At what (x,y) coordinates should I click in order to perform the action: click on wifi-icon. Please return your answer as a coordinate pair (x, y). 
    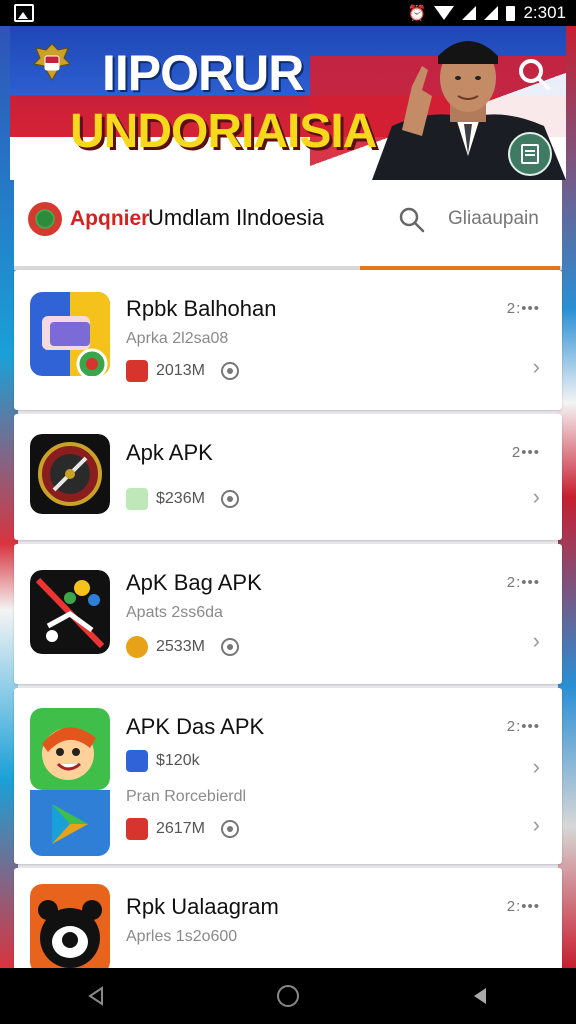
    Looking at the image, I should click on (444, 13).